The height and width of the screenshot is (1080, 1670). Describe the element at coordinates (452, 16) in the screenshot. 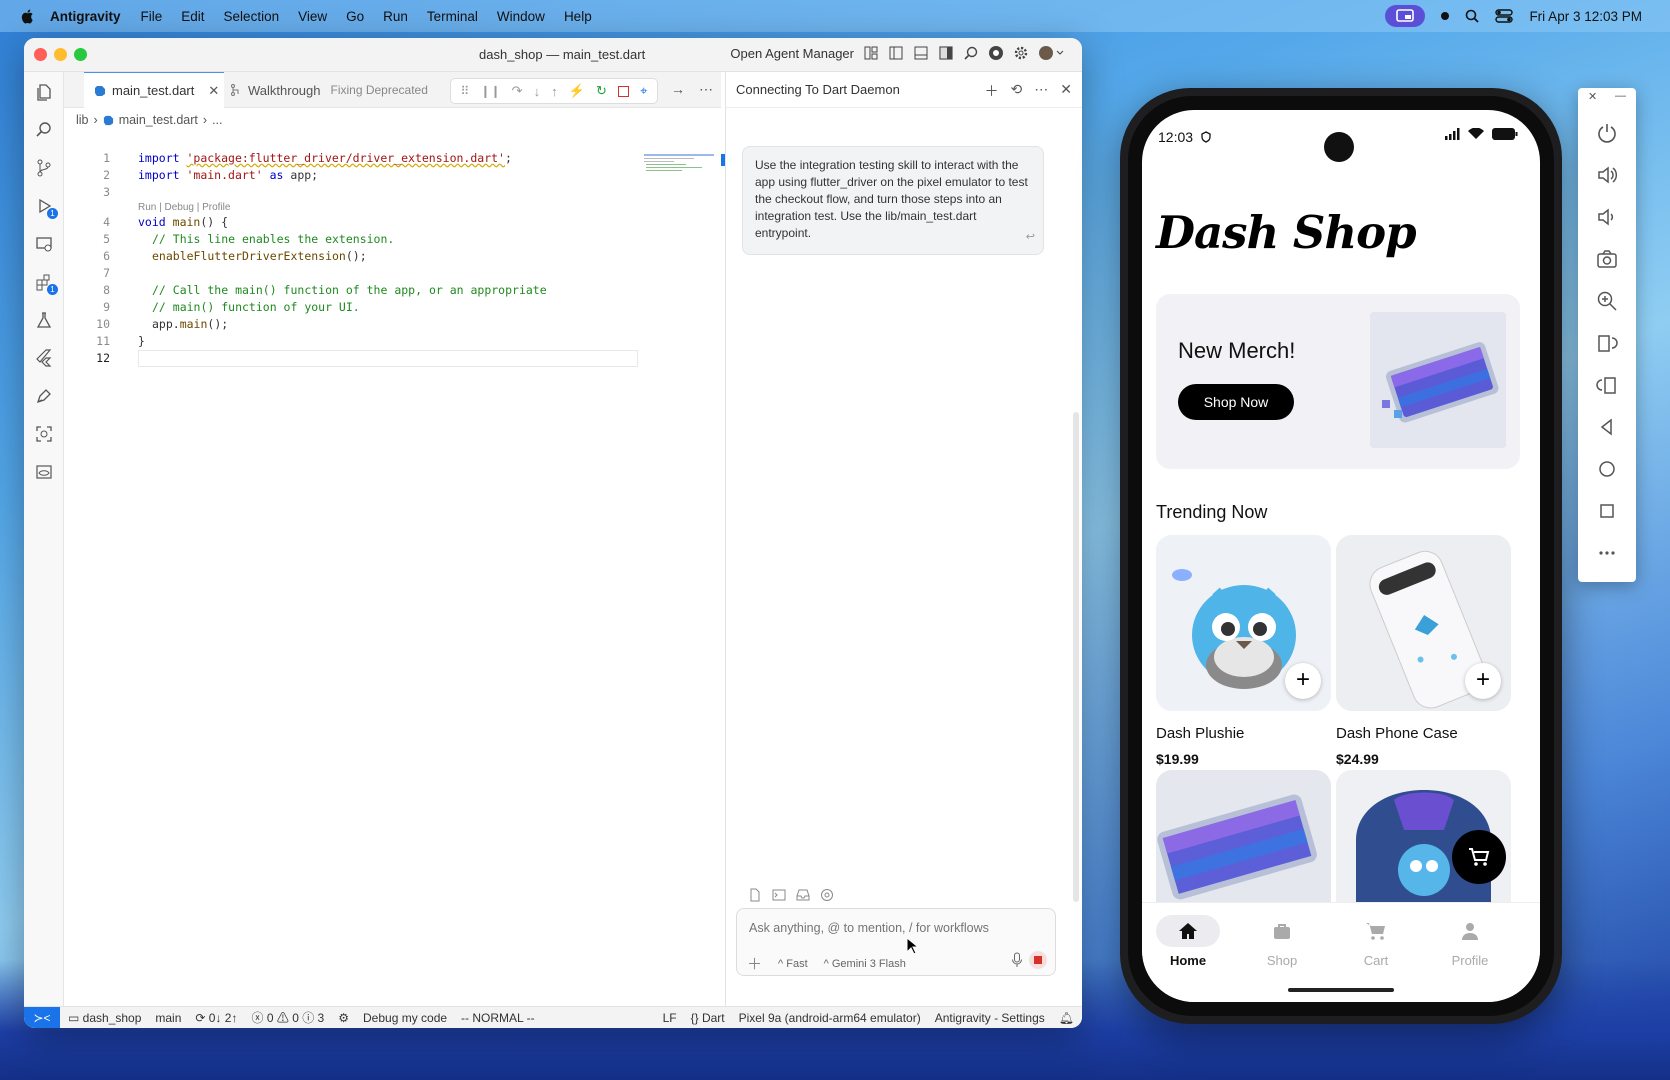

I see `menu-terminal: Terminal` at that location.